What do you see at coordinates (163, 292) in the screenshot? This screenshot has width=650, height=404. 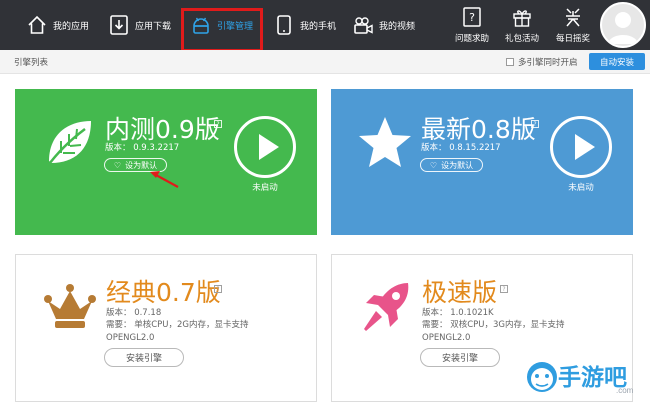 I see `engine-title: 经典0.7版` at bounding box center [163, 292].